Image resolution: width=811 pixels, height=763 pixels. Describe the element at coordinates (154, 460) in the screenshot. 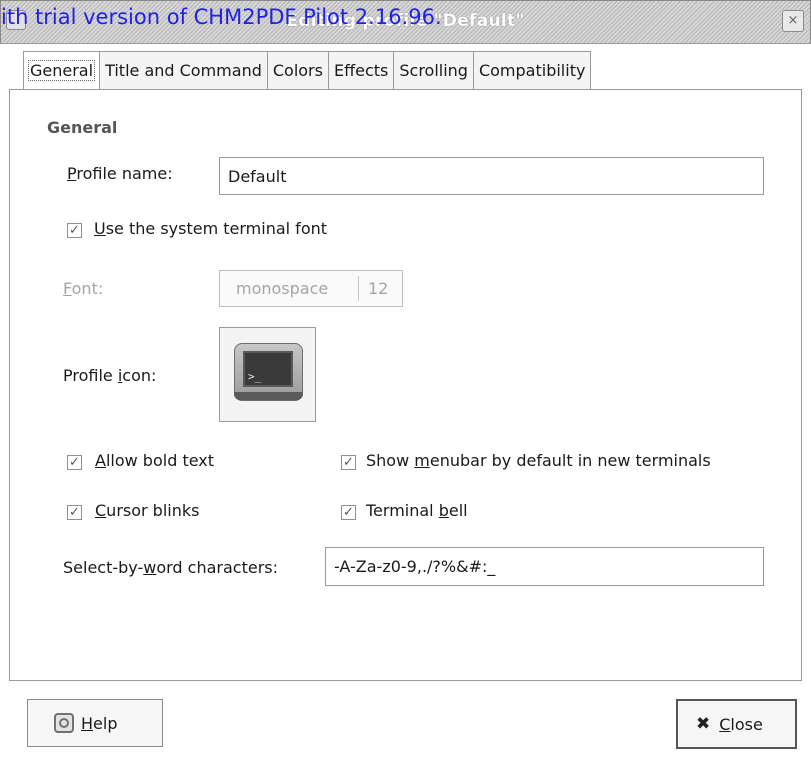

I see `allow-bold-label: Allow bold text` at that location.